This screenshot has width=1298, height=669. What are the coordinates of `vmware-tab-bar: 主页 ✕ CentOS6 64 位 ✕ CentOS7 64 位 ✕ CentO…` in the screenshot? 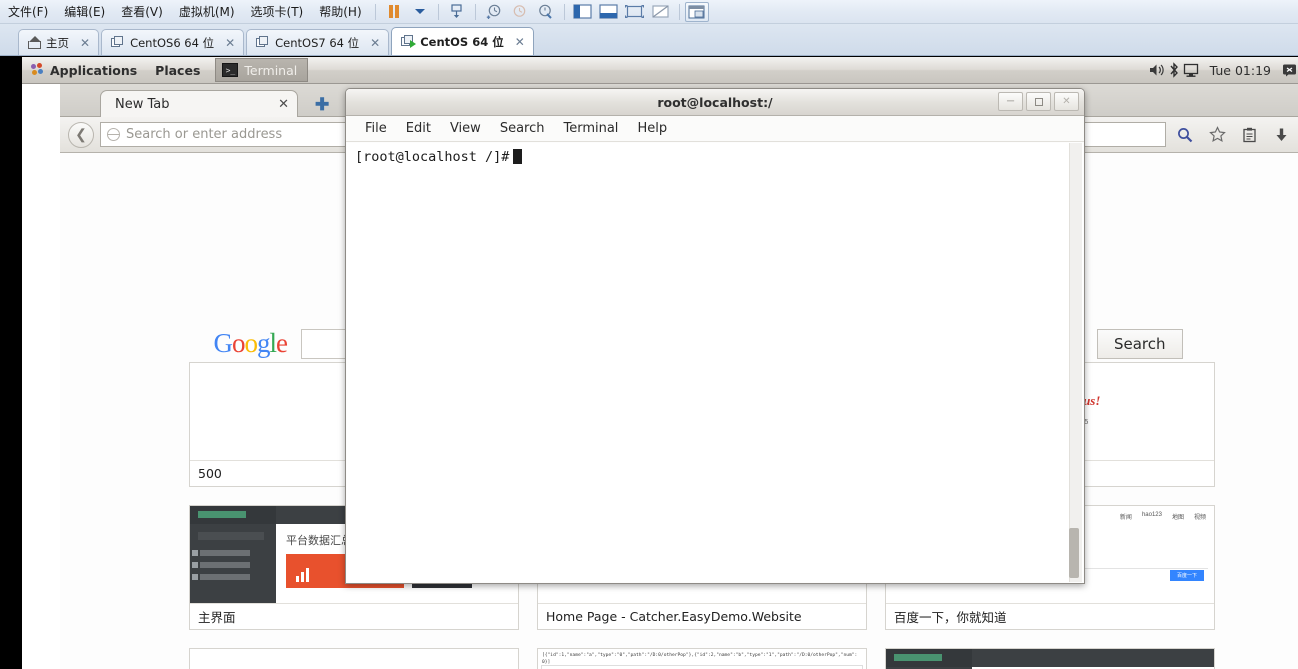 It's located at (649, 40).